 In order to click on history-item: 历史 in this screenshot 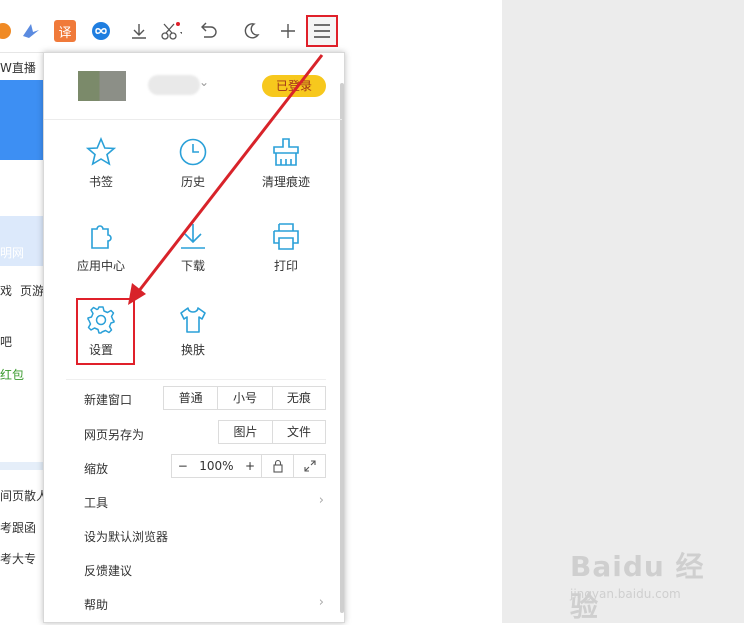, I will do `click(193, 163)`.